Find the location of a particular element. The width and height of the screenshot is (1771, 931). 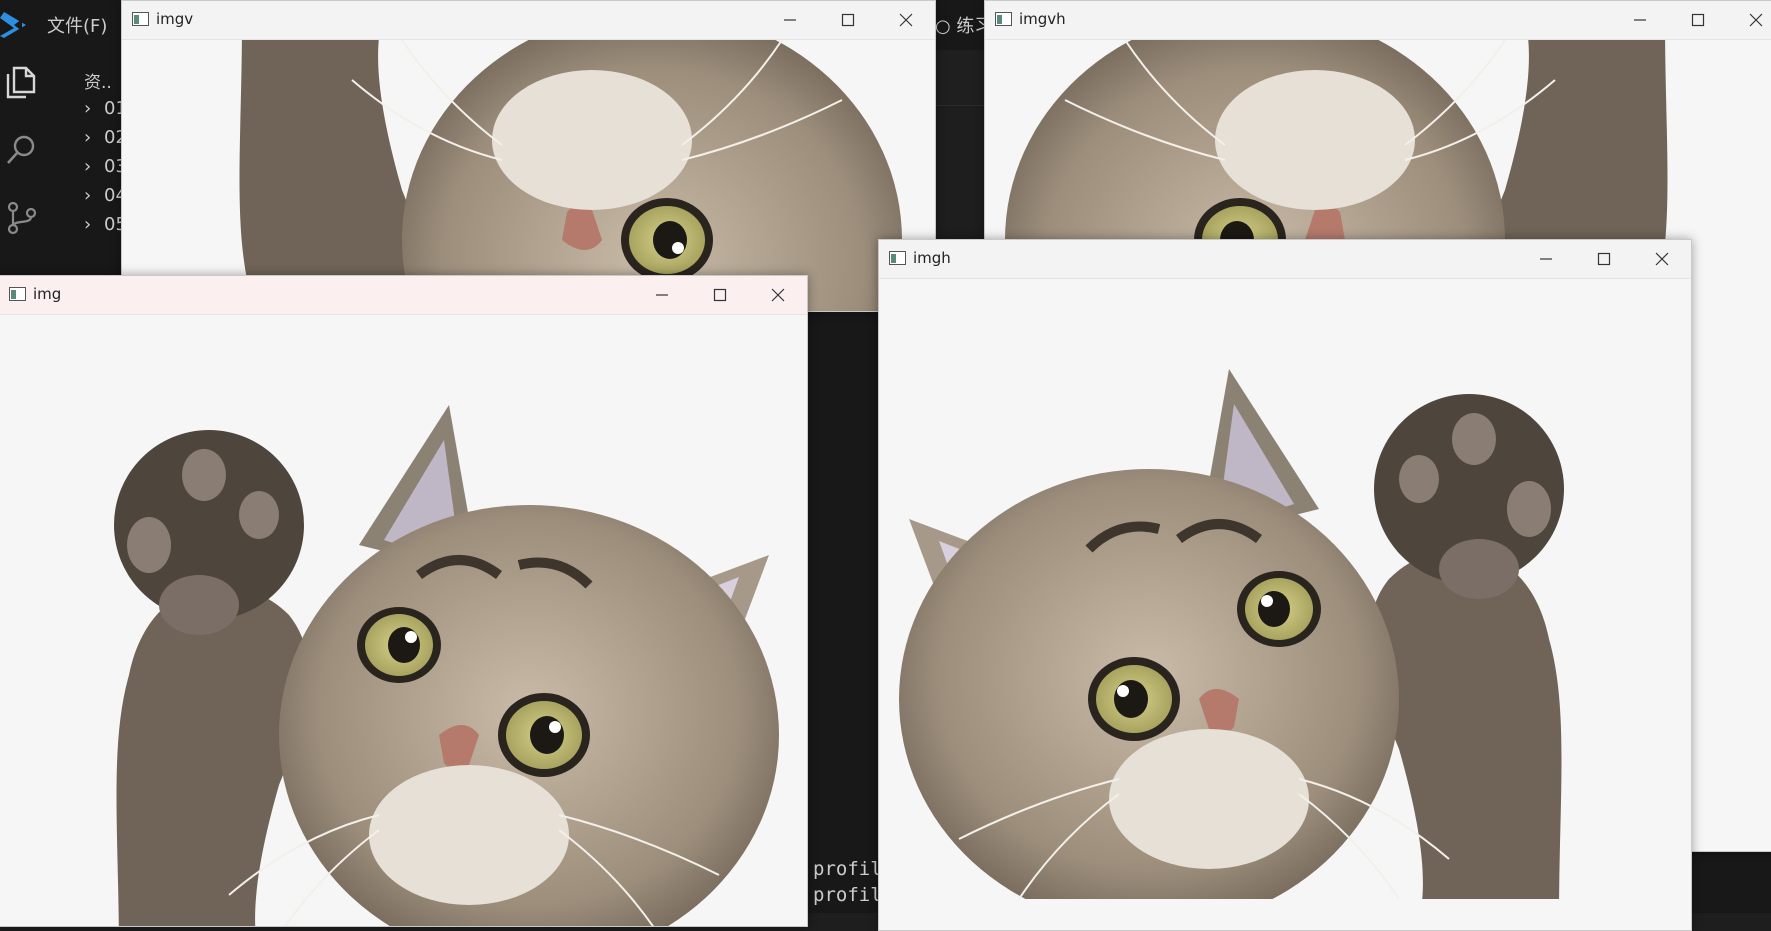

search-icon is located at coordinates (22, 150).